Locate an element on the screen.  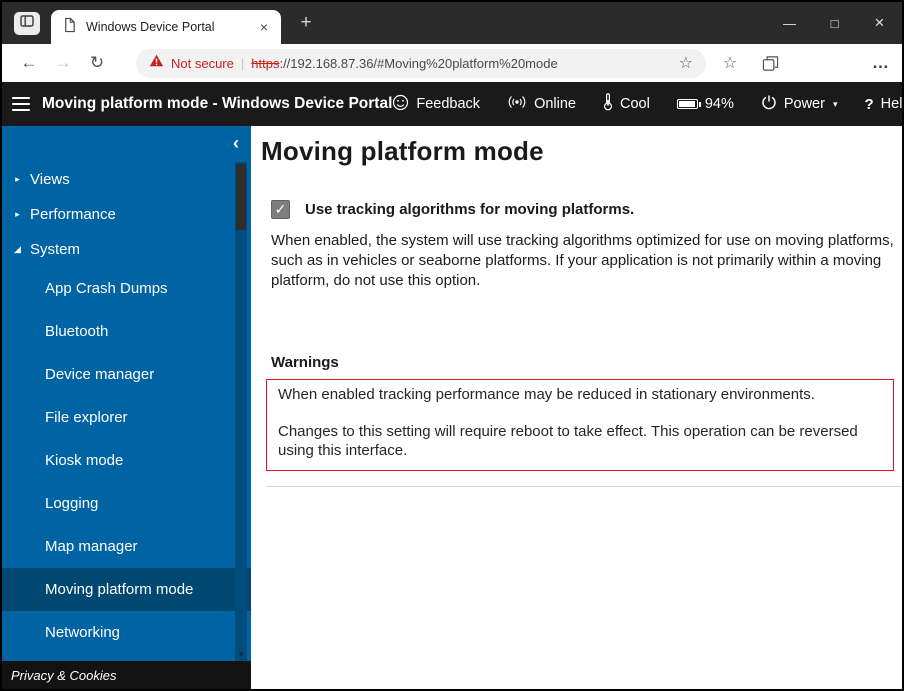
tab-actions-button is located at coordinates (27, 23).